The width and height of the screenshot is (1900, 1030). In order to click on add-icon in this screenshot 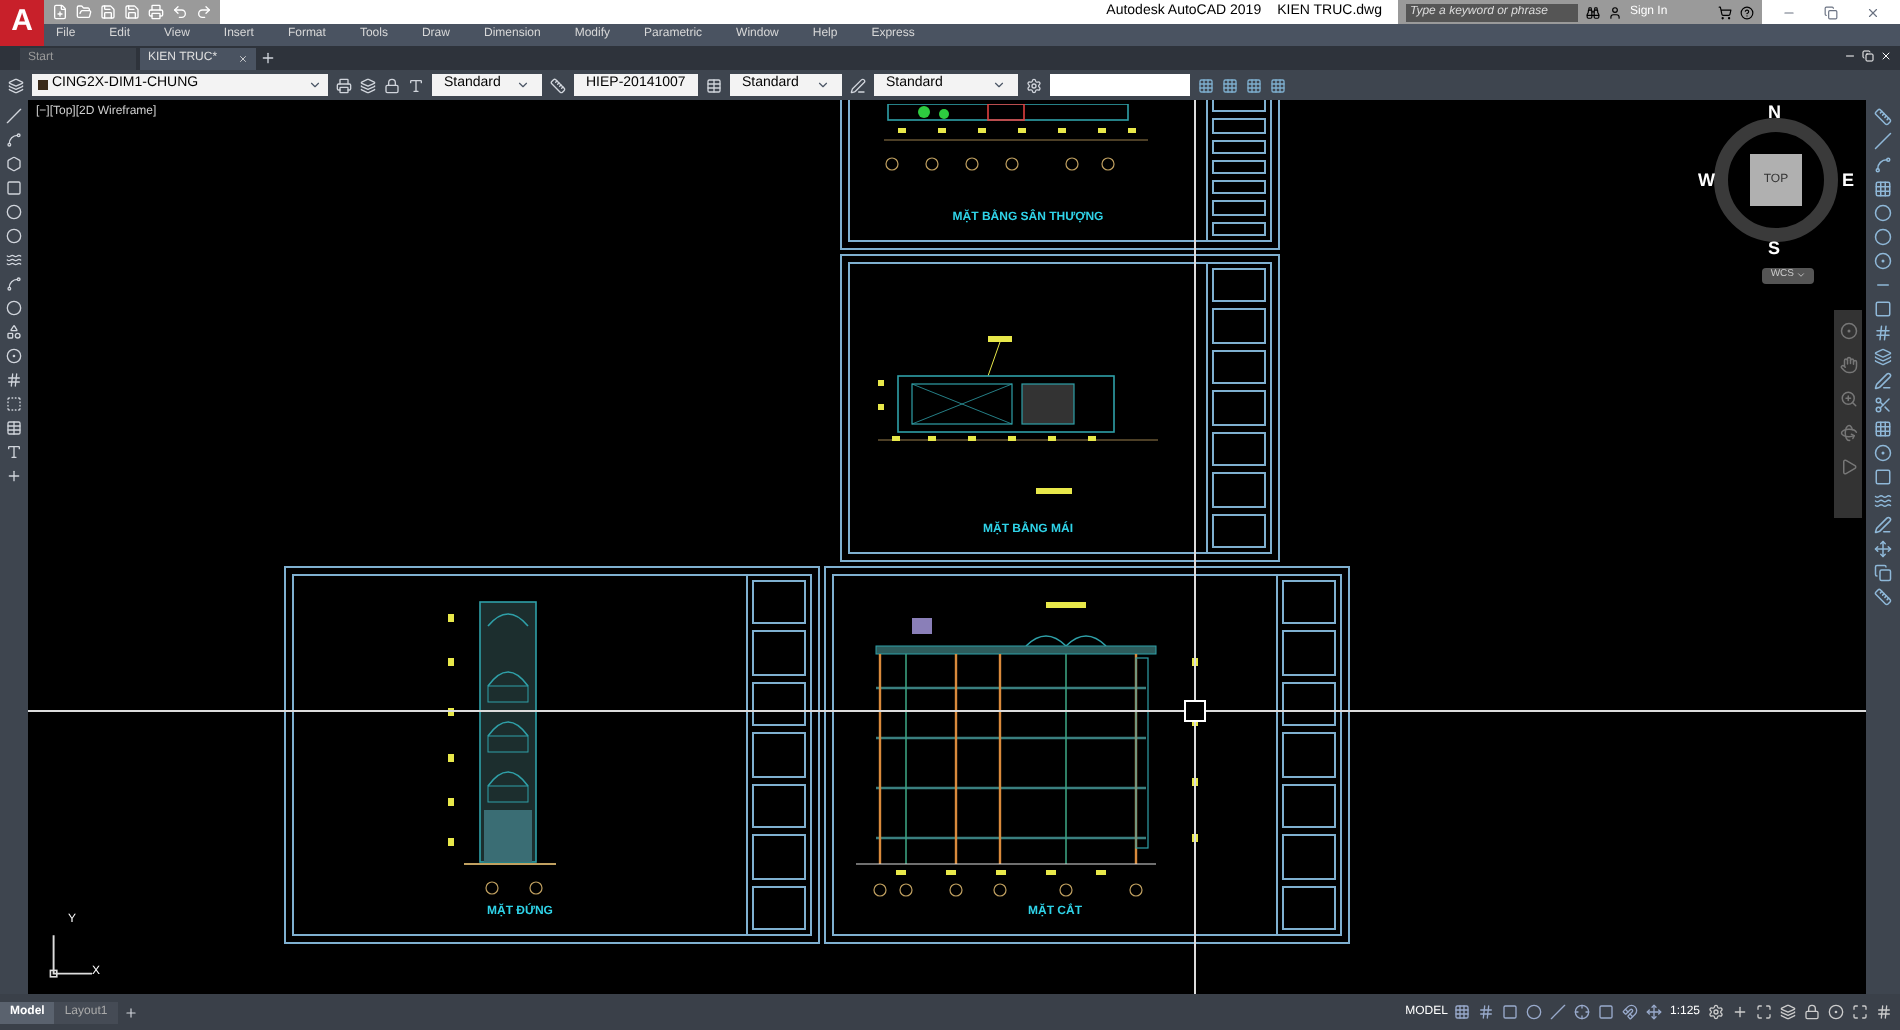, I will do `click(14, 476)`.